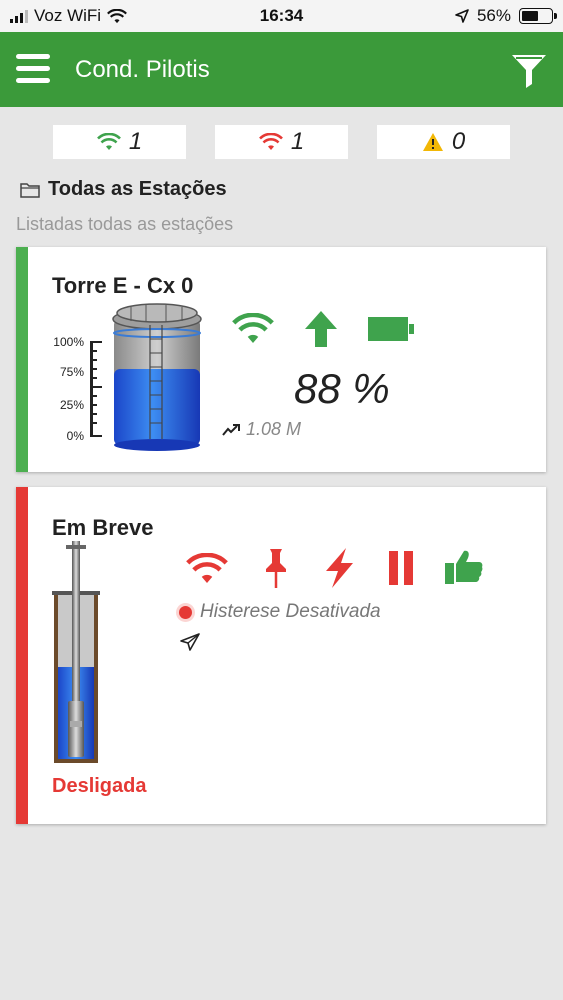  I want to click on section-title: Todas as Estações, so click(123, 189).